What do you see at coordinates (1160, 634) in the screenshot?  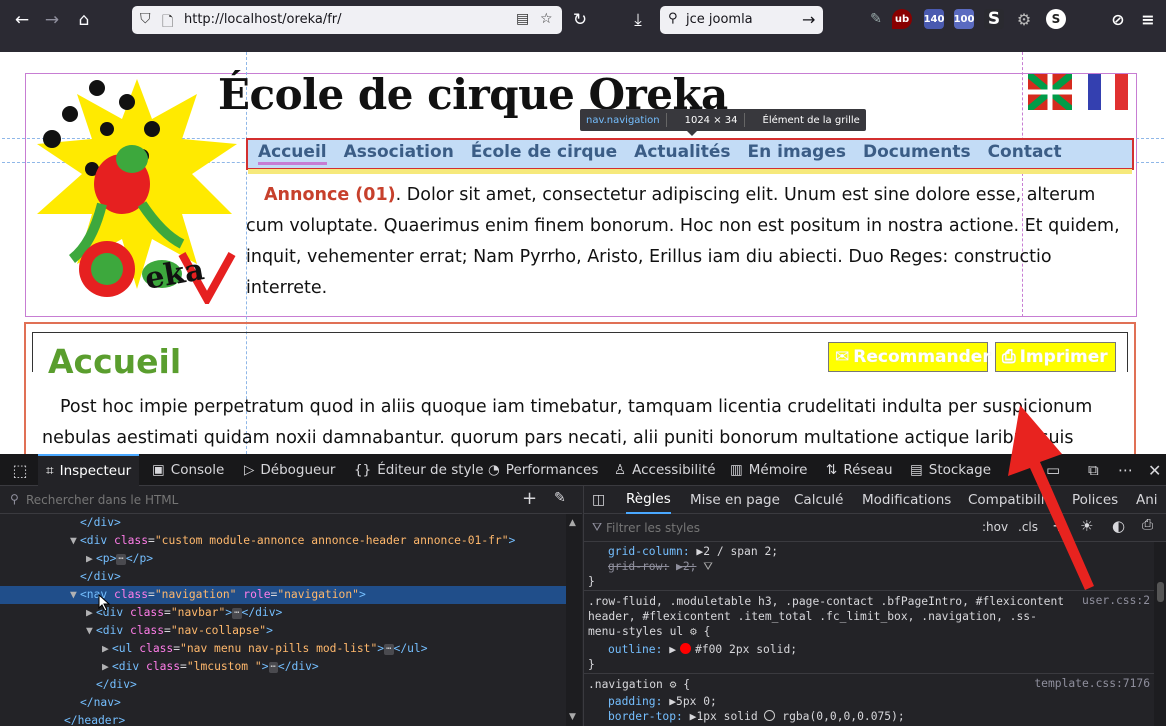 I see `rules-scrollbar` at bounding box center [1160, 634].